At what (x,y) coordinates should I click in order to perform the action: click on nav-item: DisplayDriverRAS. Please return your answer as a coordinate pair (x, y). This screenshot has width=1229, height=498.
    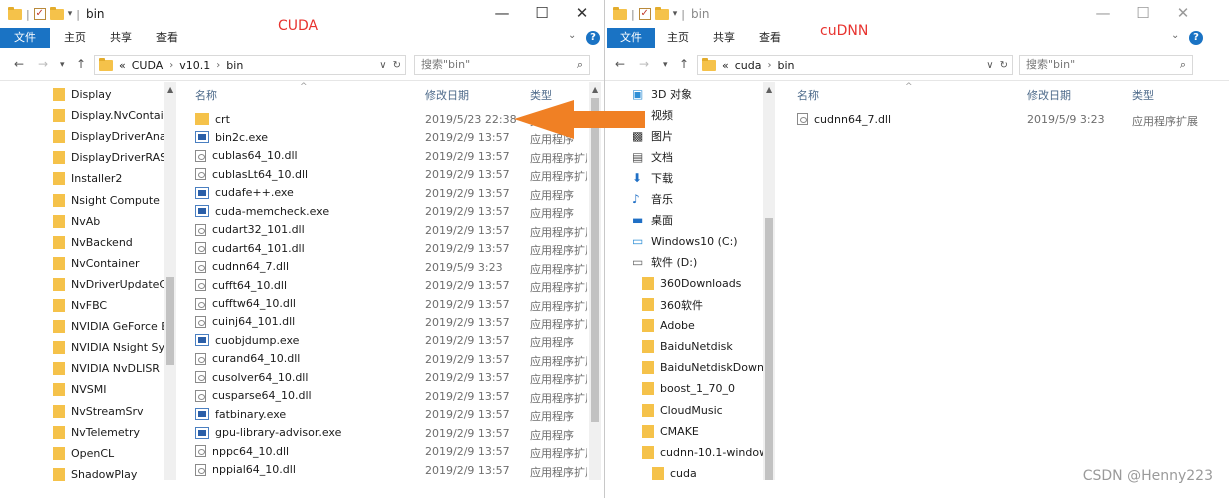
    Looking at the image, I should click on (110, 157).